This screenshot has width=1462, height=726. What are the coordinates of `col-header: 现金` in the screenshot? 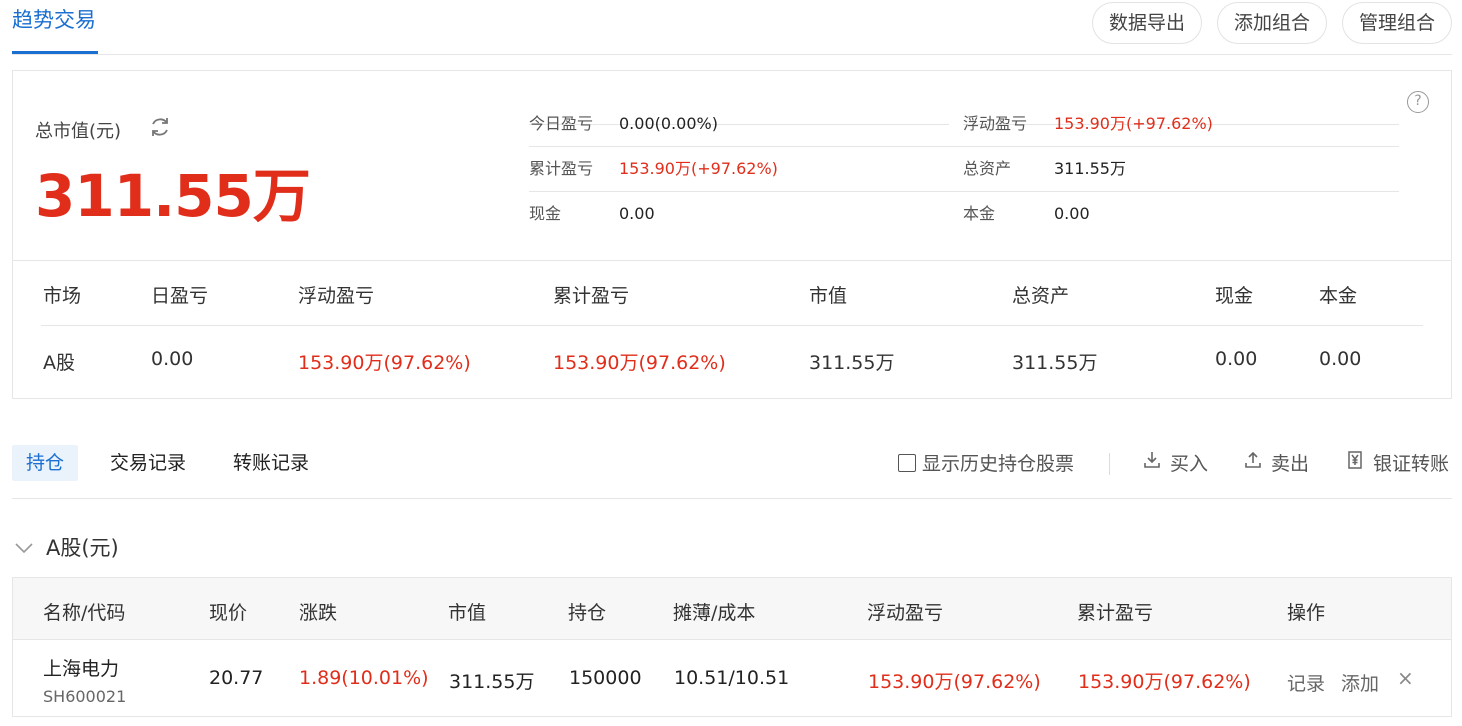 It's located at (1234, 296).